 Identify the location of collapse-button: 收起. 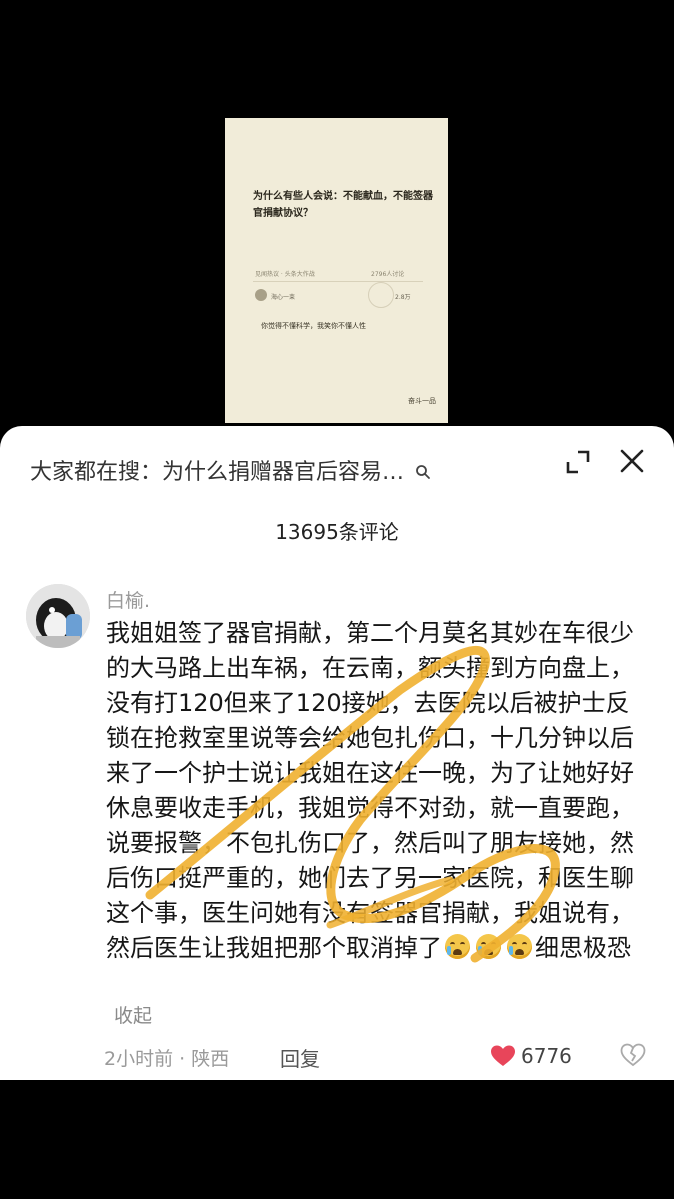
(133, 1014).